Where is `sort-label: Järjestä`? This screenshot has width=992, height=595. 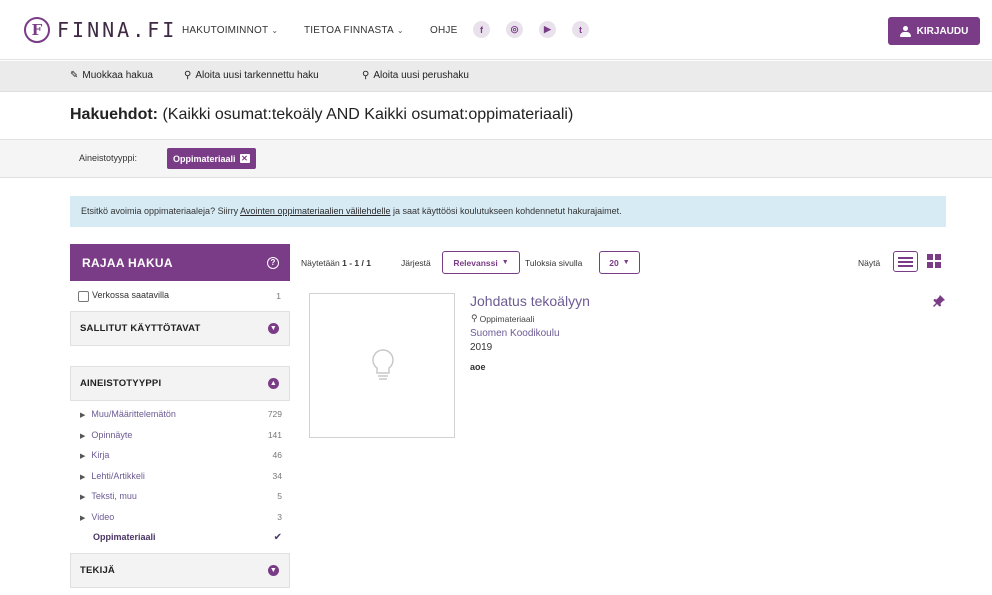 sort-label: Järjestä is located at coordinates (416, 263).